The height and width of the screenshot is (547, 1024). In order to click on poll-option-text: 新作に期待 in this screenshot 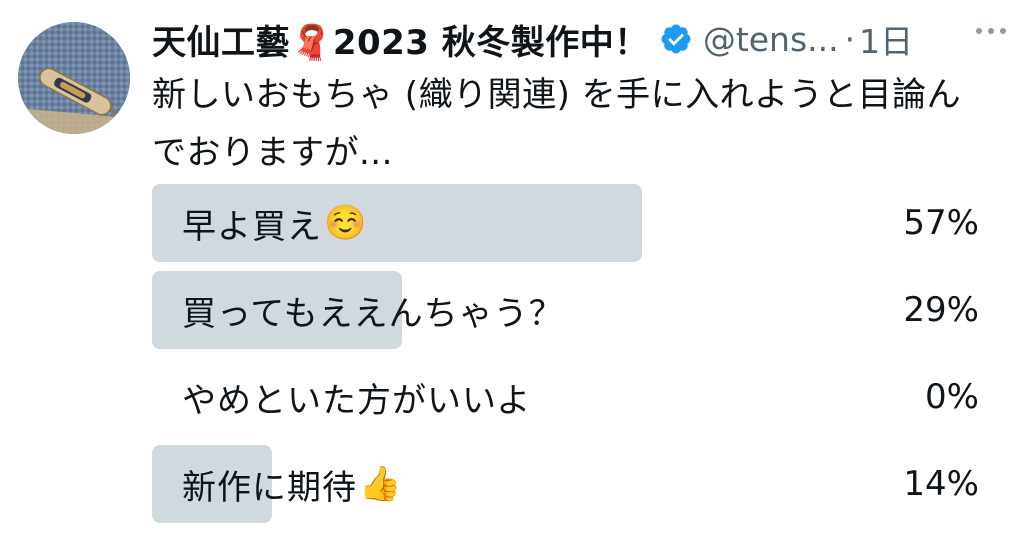, I will do `click(269, 487)`.